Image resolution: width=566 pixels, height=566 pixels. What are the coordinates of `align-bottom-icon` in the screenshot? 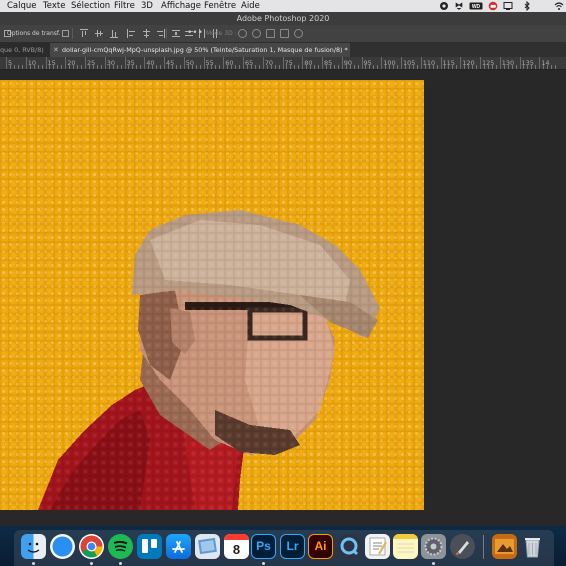 It's located at (114, 33).